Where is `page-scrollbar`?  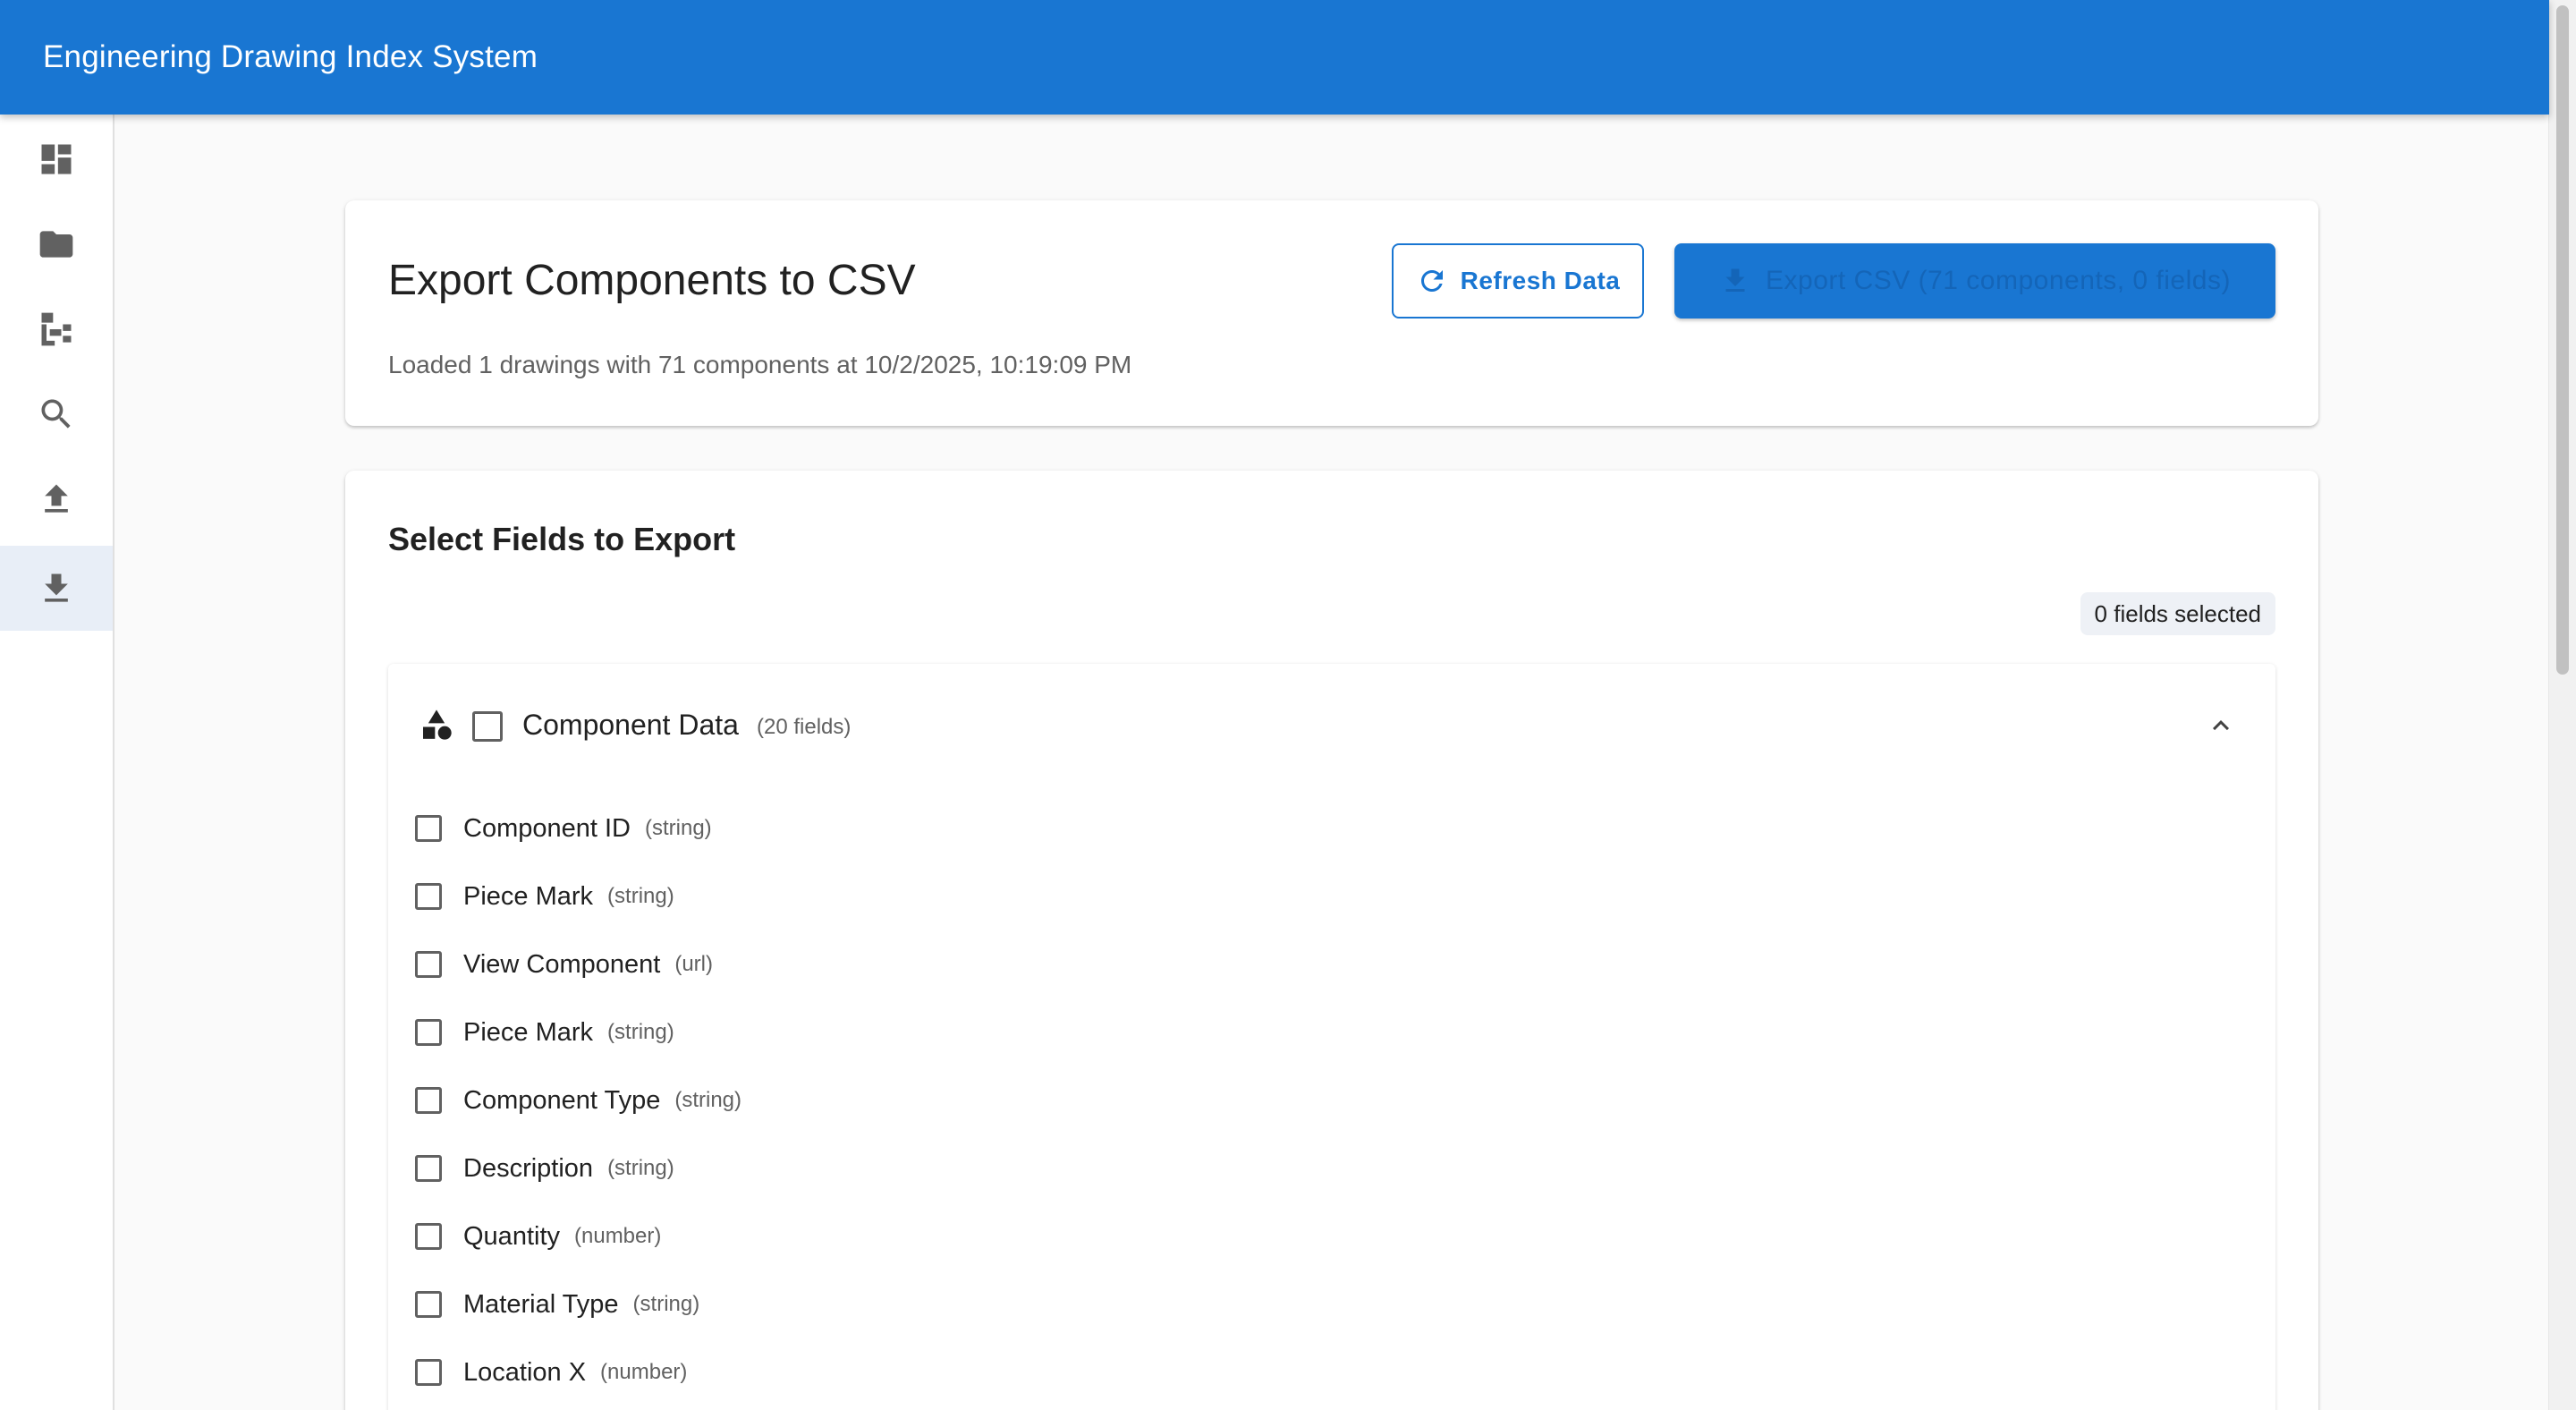
page-scrollbar is located at coordinates (2562, 705).